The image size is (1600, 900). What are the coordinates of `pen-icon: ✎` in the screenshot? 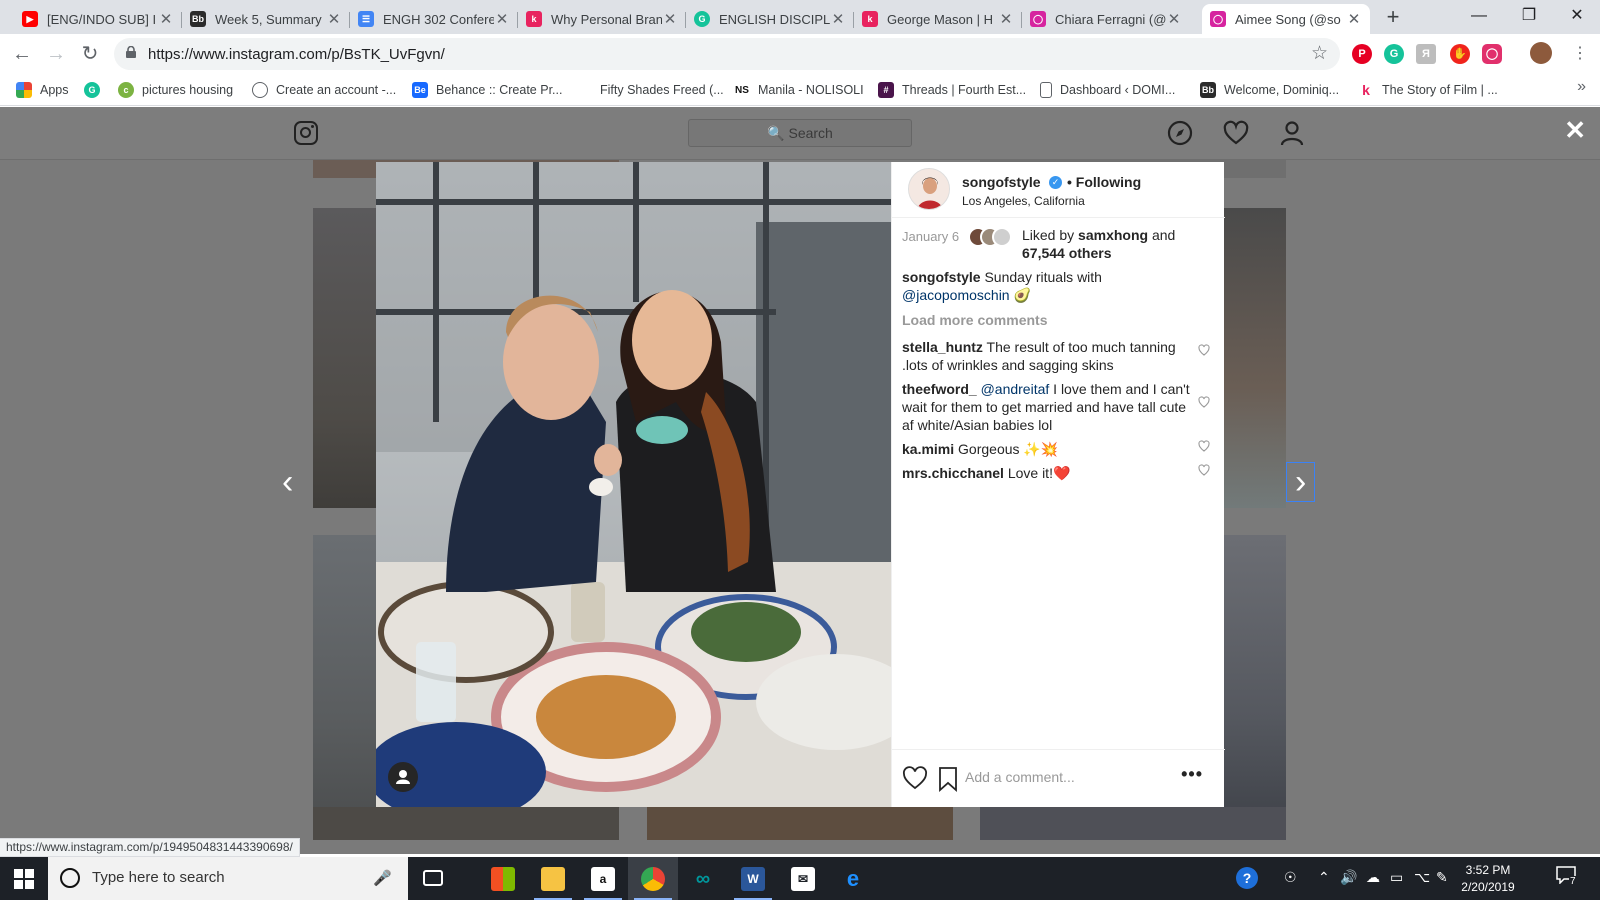 It's located at (1442, 877).